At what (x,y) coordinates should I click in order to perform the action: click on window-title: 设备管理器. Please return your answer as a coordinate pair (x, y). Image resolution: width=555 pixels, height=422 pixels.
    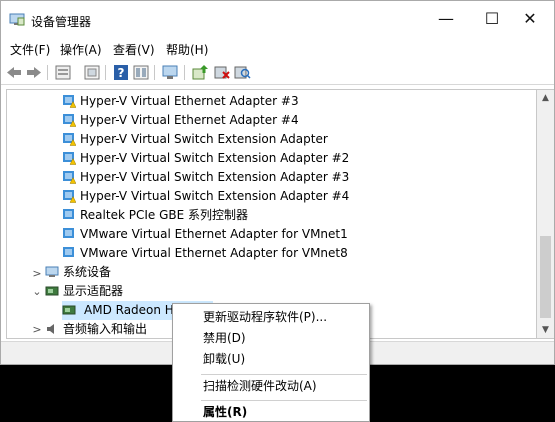
    Looking at the image, I should click on (61, 22).